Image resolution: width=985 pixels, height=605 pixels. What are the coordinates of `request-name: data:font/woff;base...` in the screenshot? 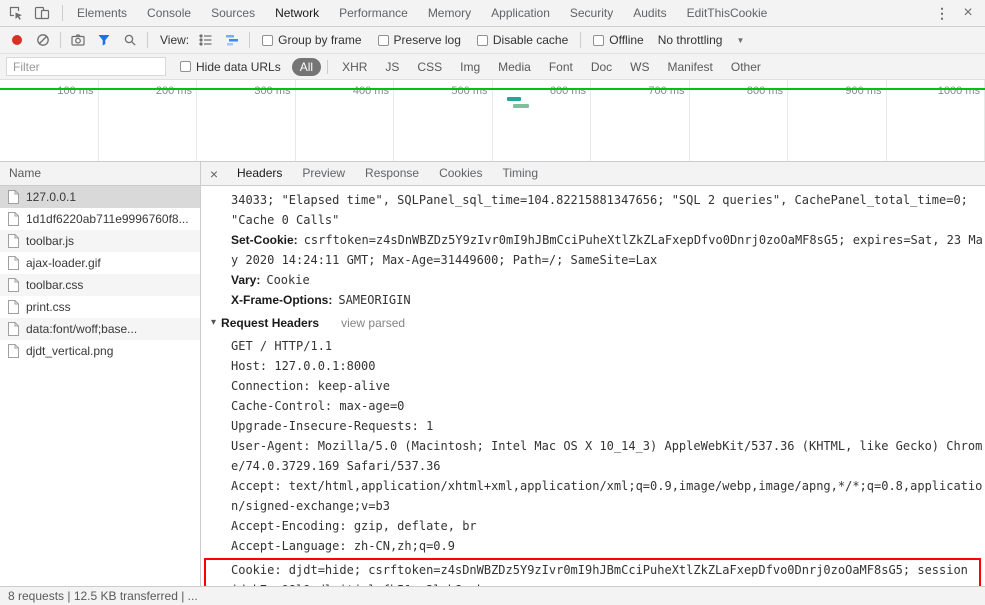 It's located at (82, 329).